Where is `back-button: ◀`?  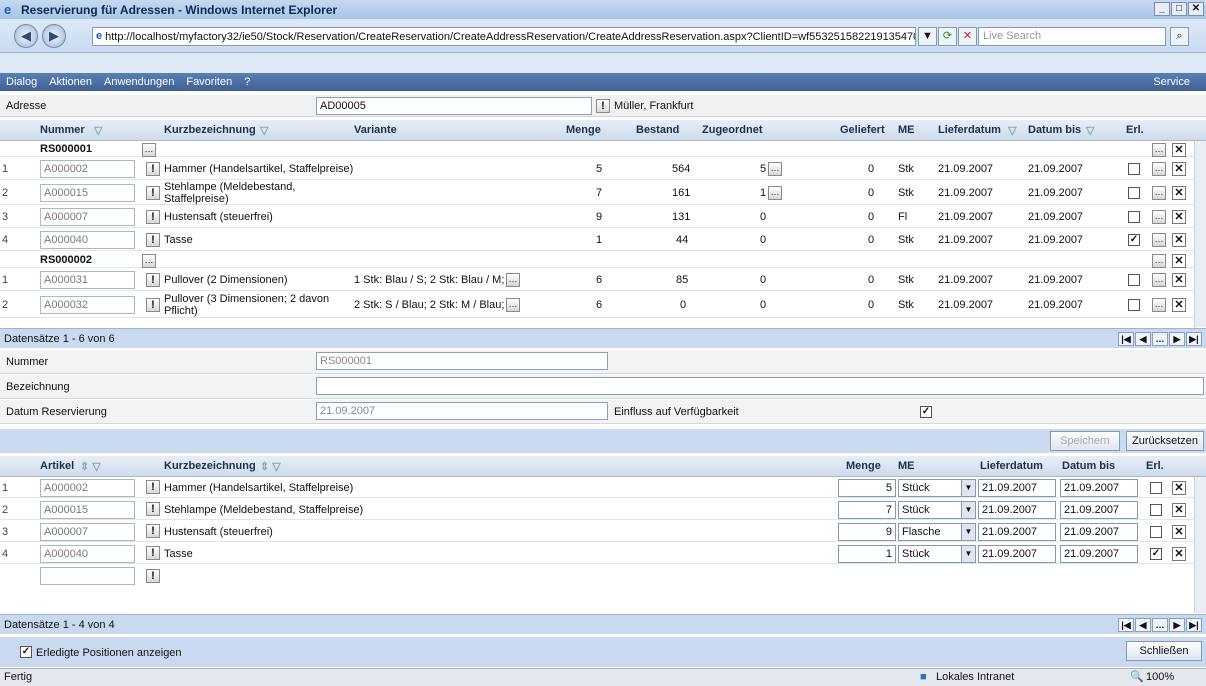
back-button: ◀ is located at coordinates (26, 36).